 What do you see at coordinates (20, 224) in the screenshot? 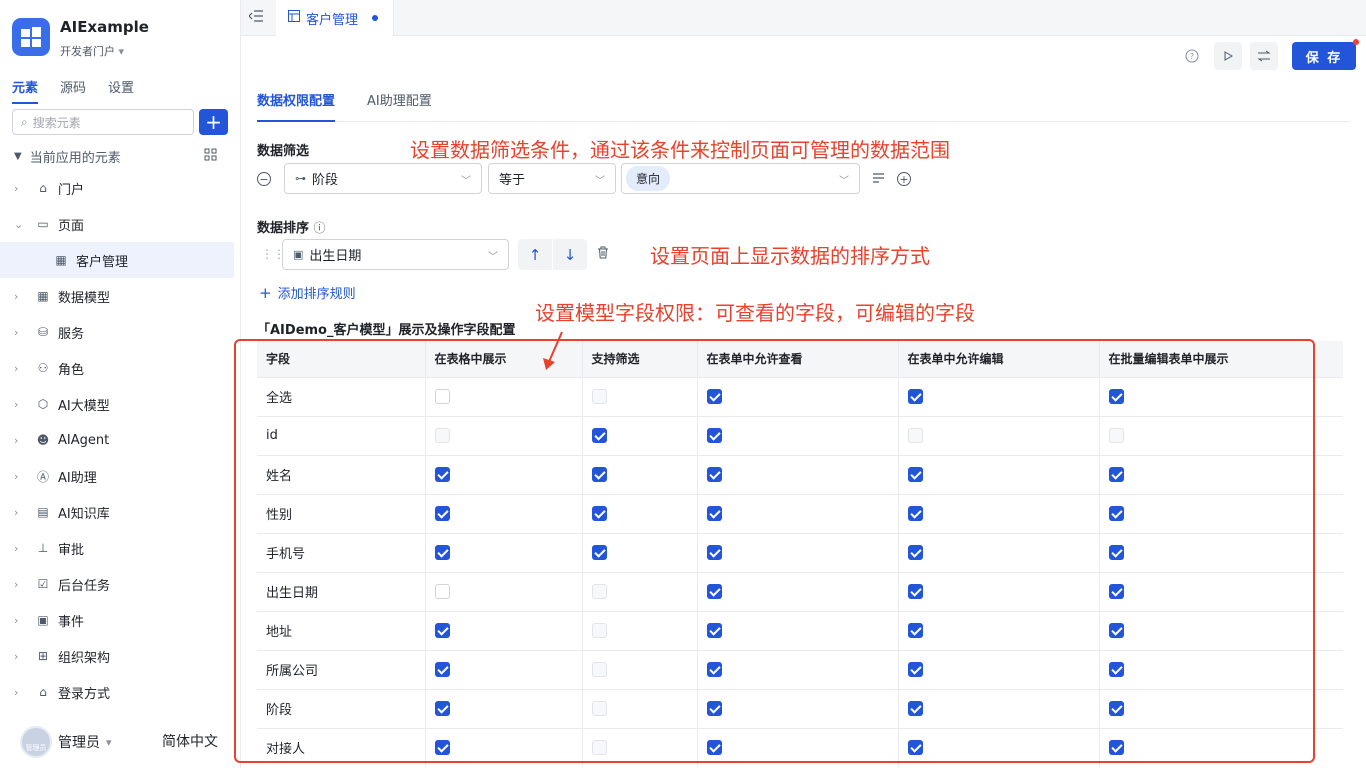
I see `chevron-down-icon: ⌄` at bounding box center [20, 224].